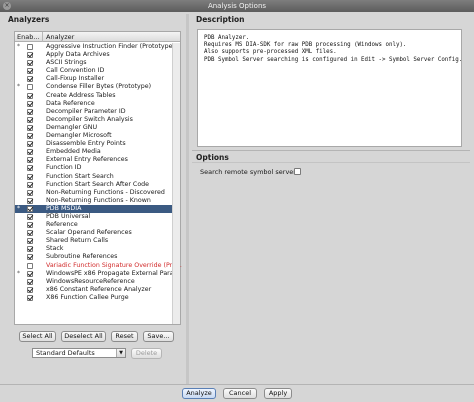 This screenshot has height=402, width=474. I want to click on analyzer-name: Create Address Tables, so click(81, 95).